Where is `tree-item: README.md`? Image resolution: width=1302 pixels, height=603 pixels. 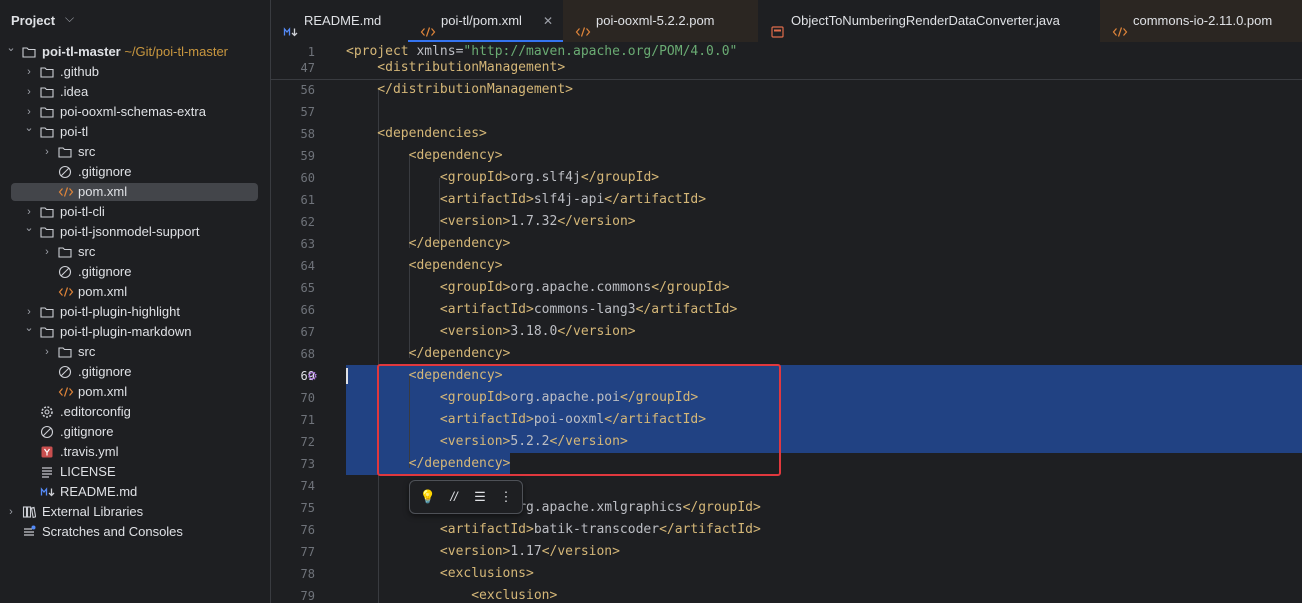 tree-item: README.md is located at coordinates (135, 492).